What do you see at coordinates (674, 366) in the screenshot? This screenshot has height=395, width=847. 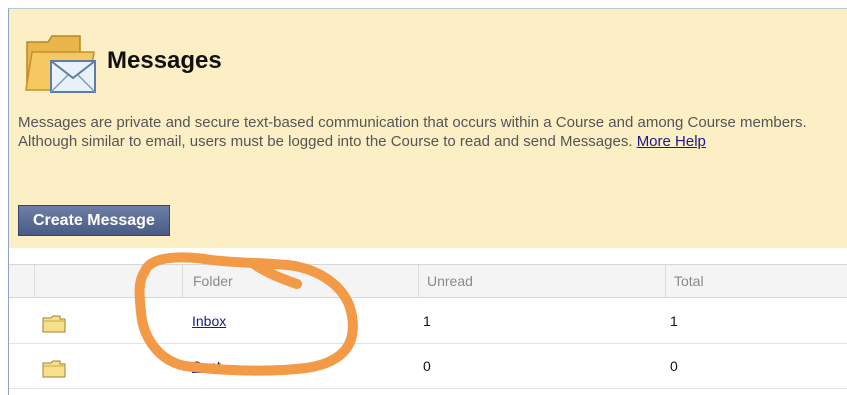 I see `total-count: 0` at bounding box center [674, 366].